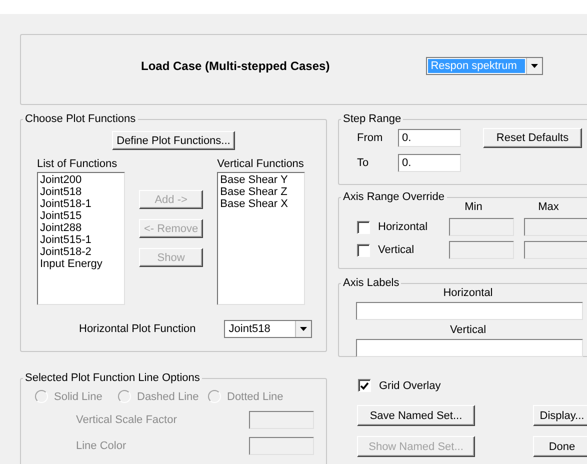 Image resolution: width=587 pixels, height=464 pixels. I want to click on list-item: Base Shear Y, so click(261, 180).